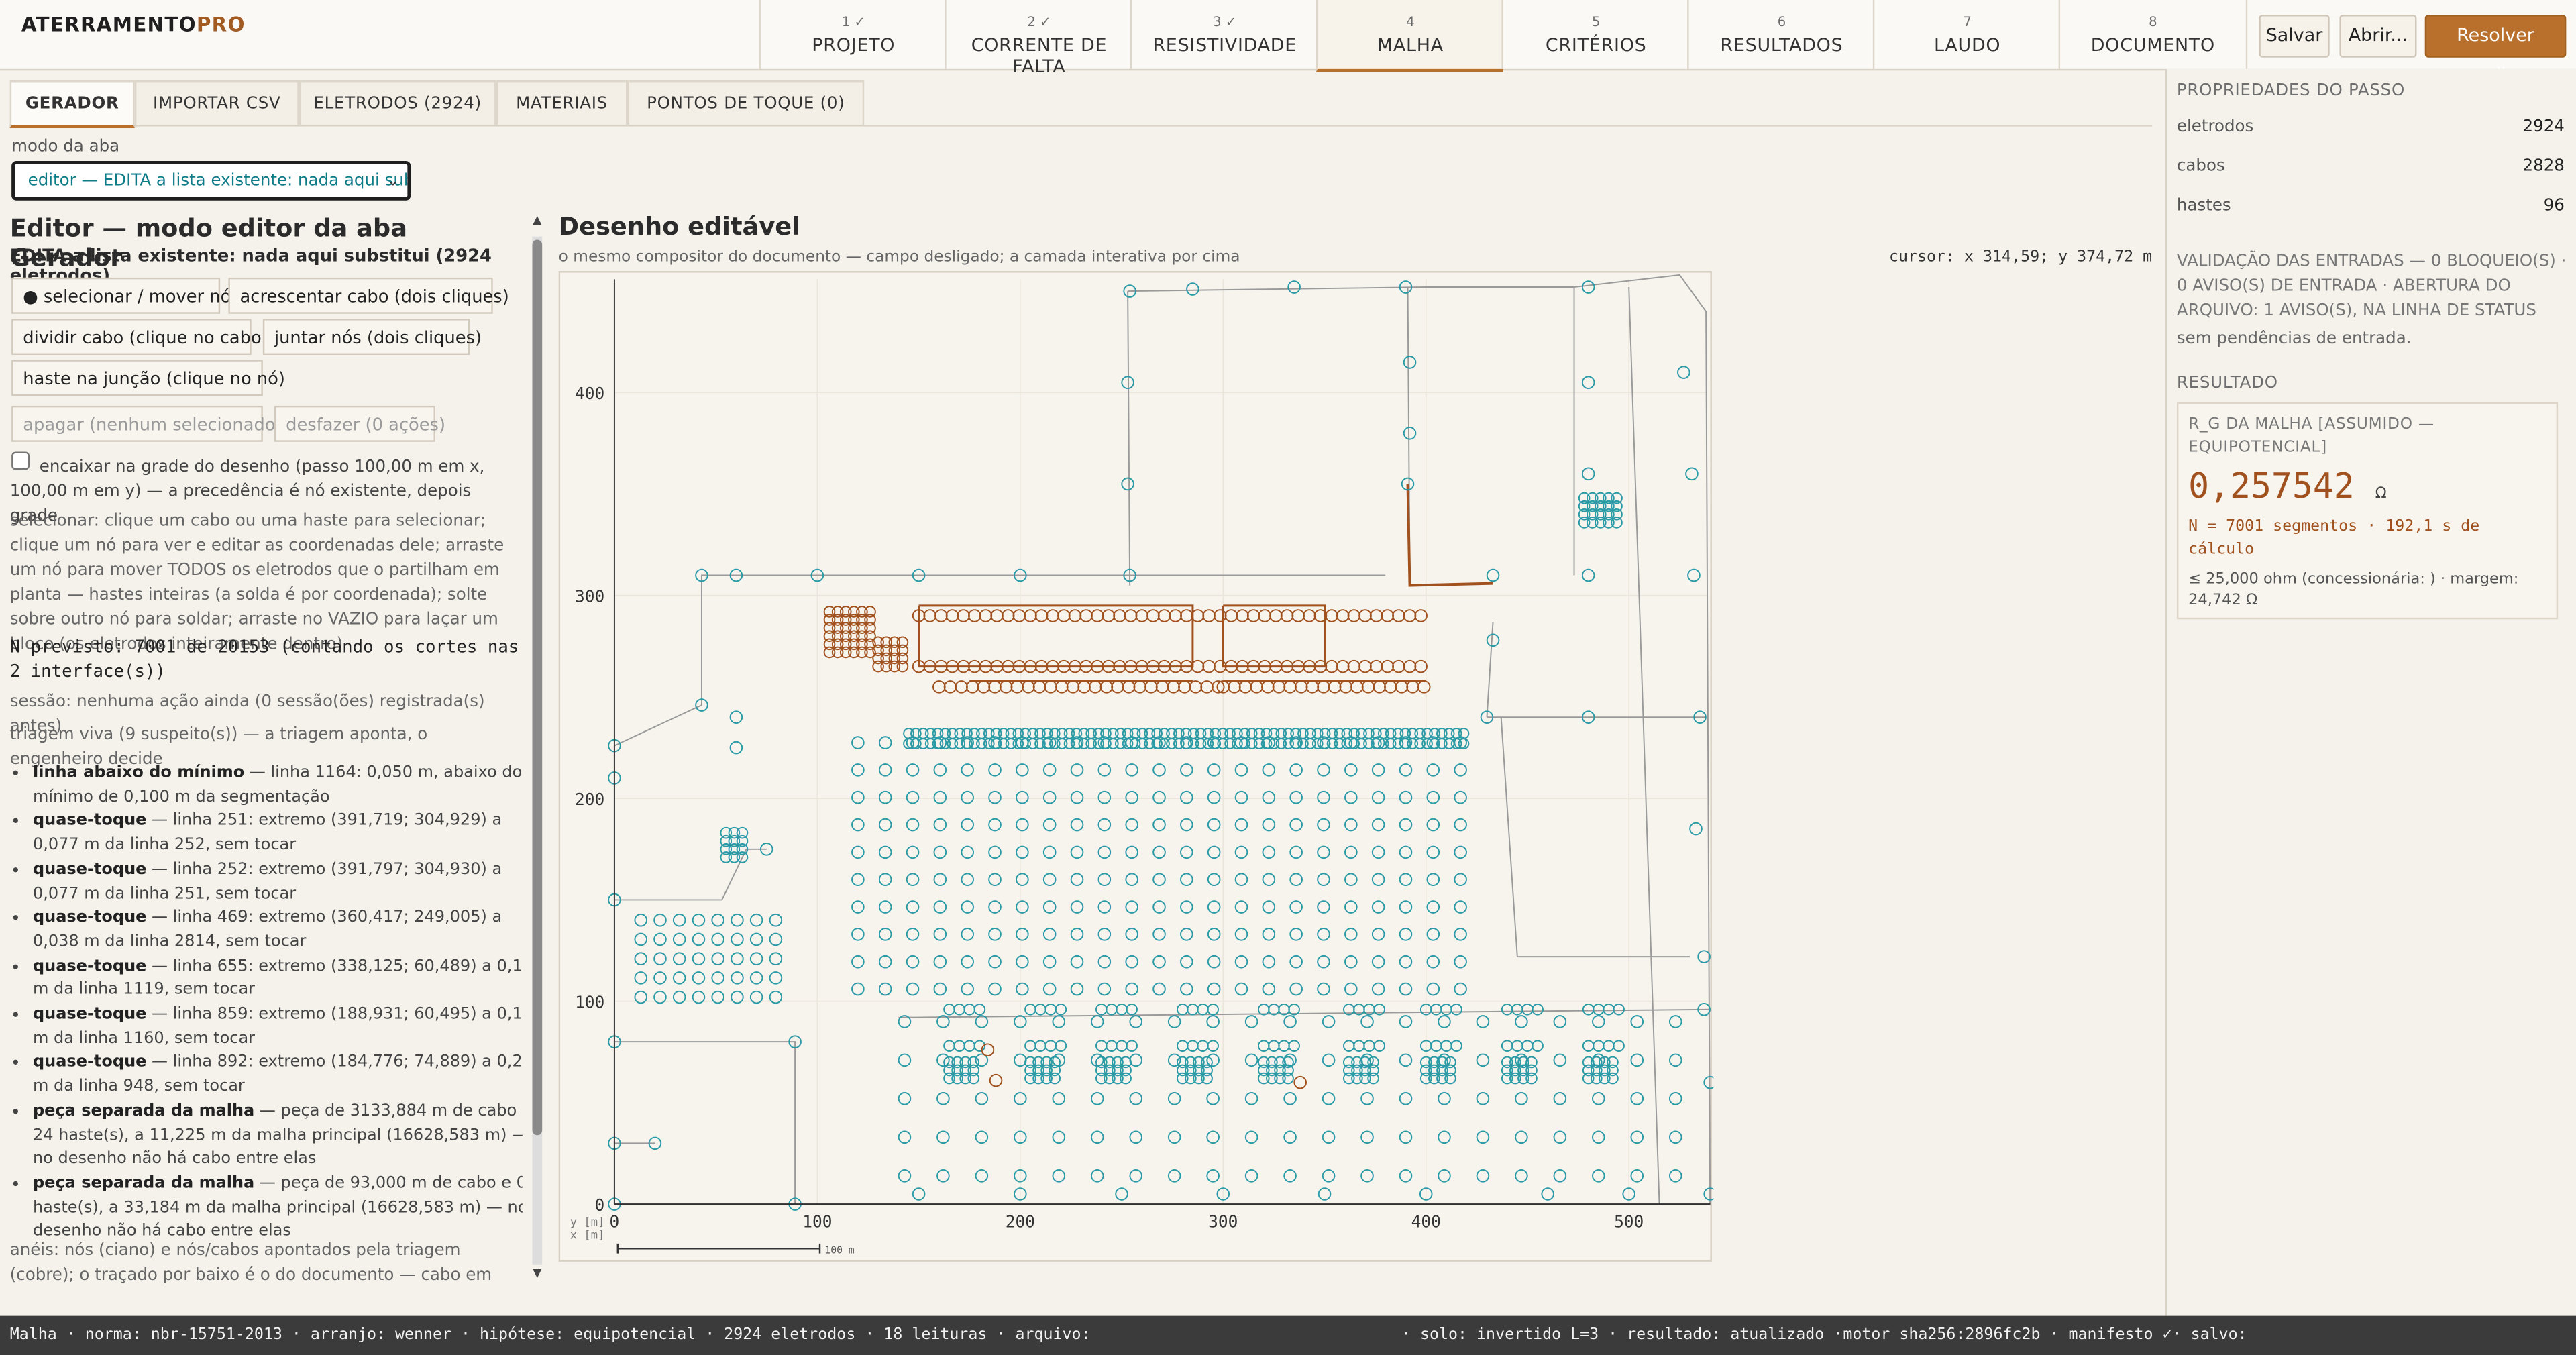  Describe the element at coordinates (1780, 34) in the screenshot. I see `step-resultados: 6 RESULTADOS` at that location.